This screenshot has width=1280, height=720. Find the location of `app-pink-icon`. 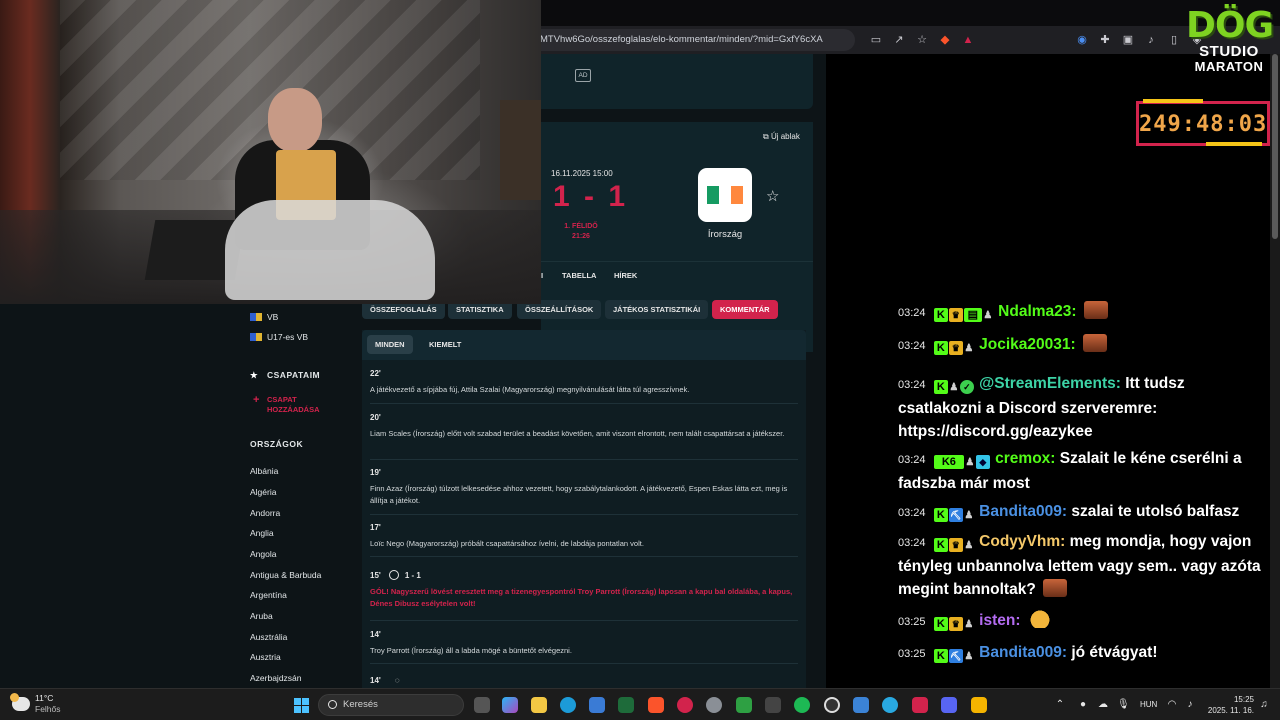

app-pink-icon is located at coordinates (920, 705).